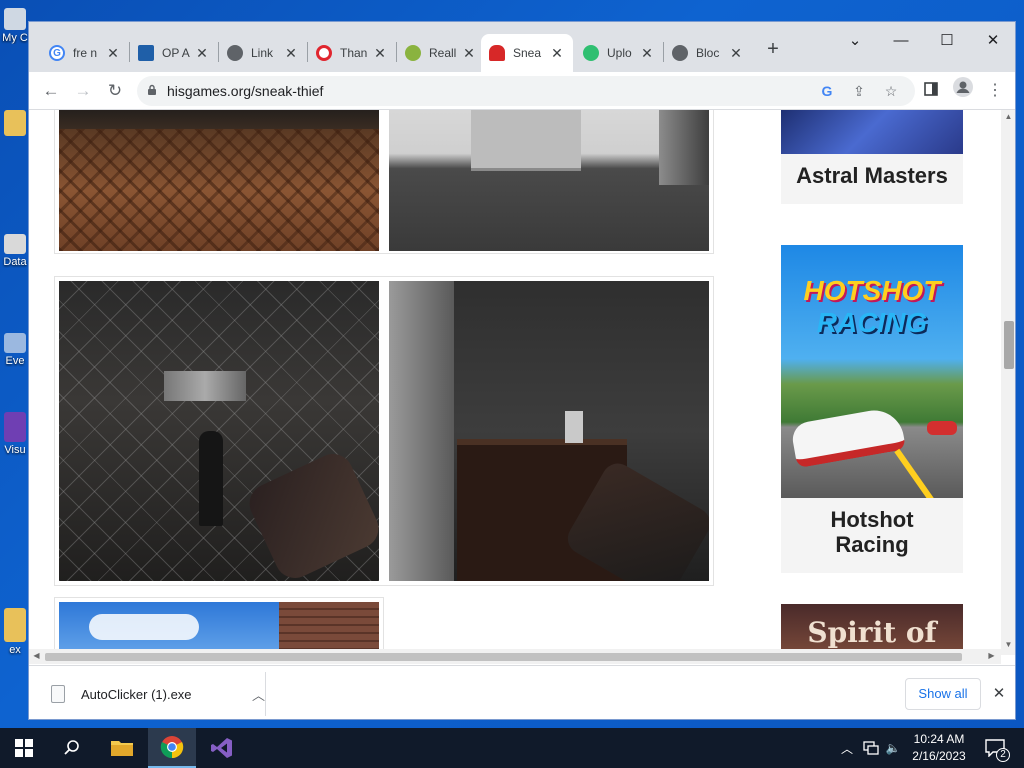 This screenshot has width=1024, height=768. I want to click on promo-title: Hotshot Racing, so click(872, 532).